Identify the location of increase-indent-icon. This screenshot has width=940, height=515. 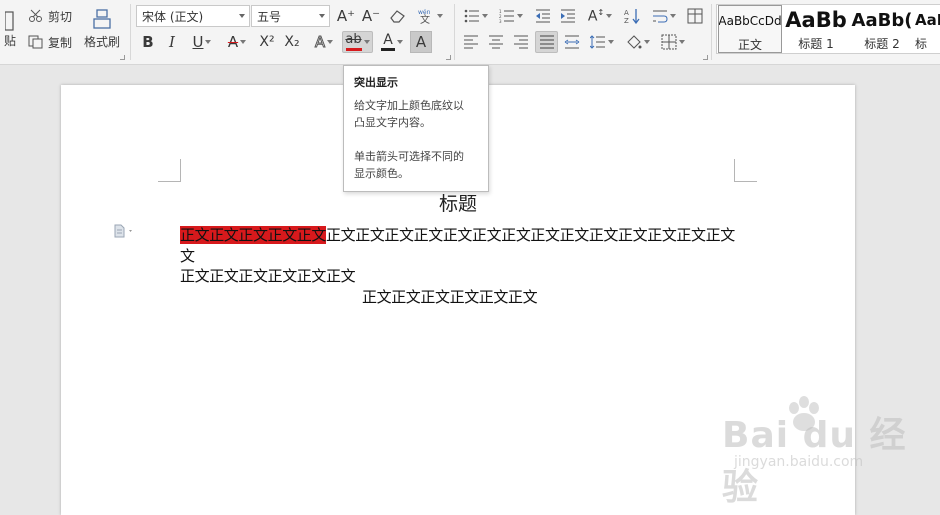
(568, 16).